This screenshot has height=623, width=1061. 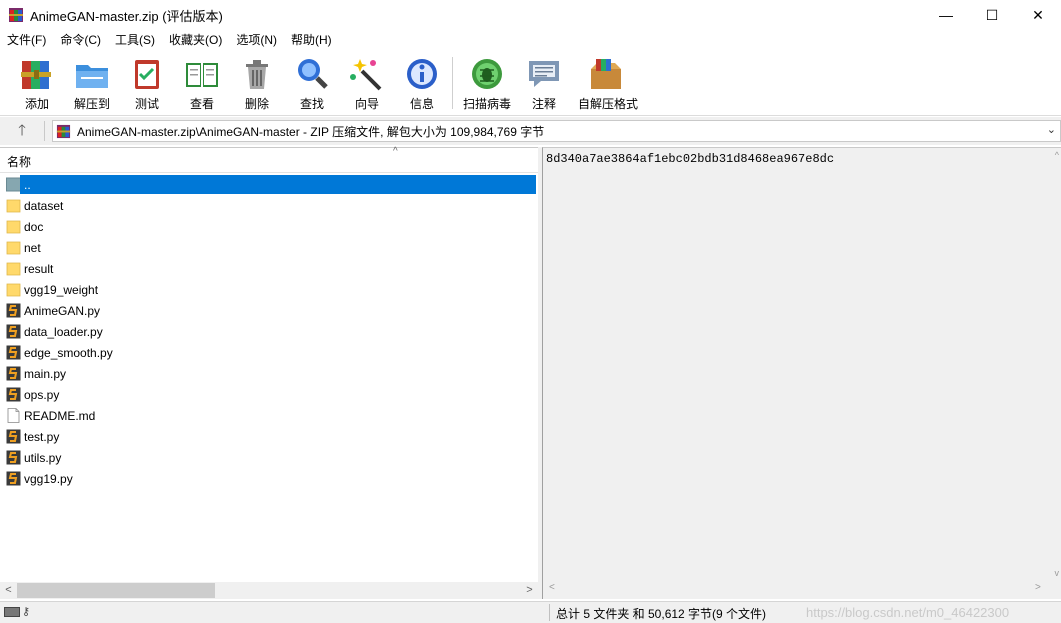 What do you see at coordinates (543, 104) in the screenshot?
I see `comment-label: 注释` at bounding box center [543, 104].